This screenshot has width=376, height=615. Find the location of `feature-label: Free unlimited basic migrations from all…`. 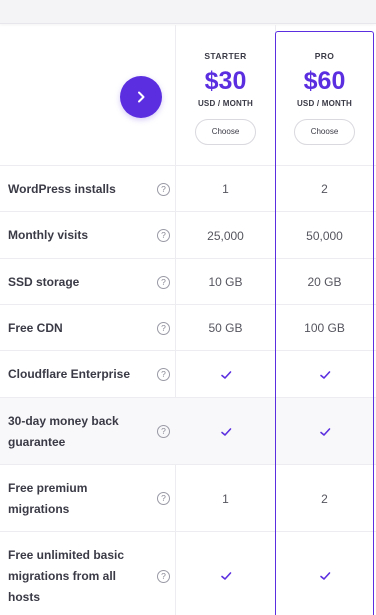

feature-label: Free unlimited basic migrations from all… is located at coordinates (66, 575).